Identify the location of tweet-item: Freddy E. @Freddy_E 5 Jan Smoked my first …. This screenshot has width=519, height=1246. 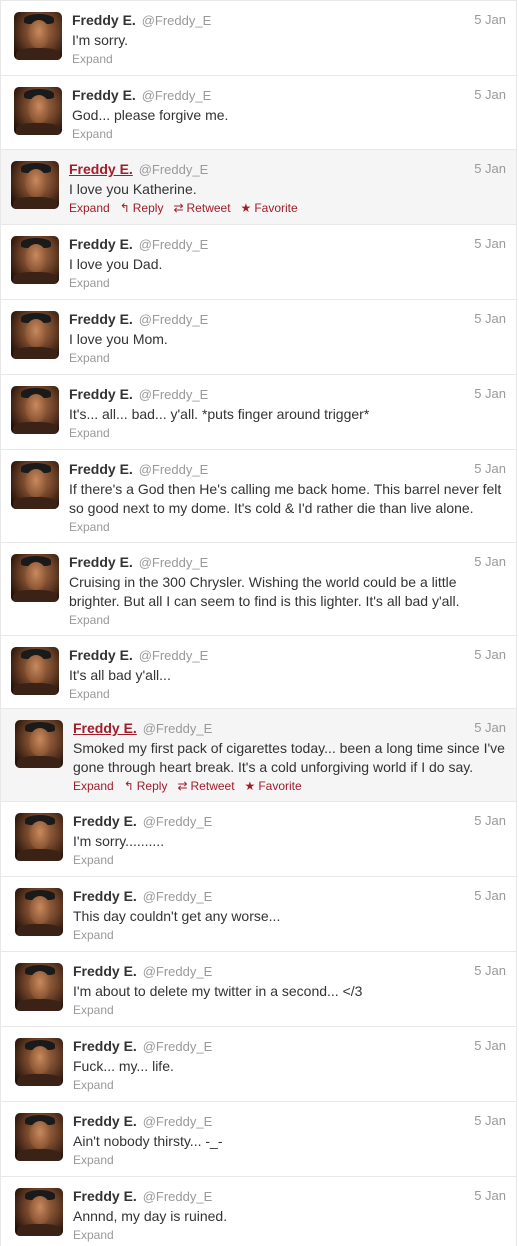
(258, 754).